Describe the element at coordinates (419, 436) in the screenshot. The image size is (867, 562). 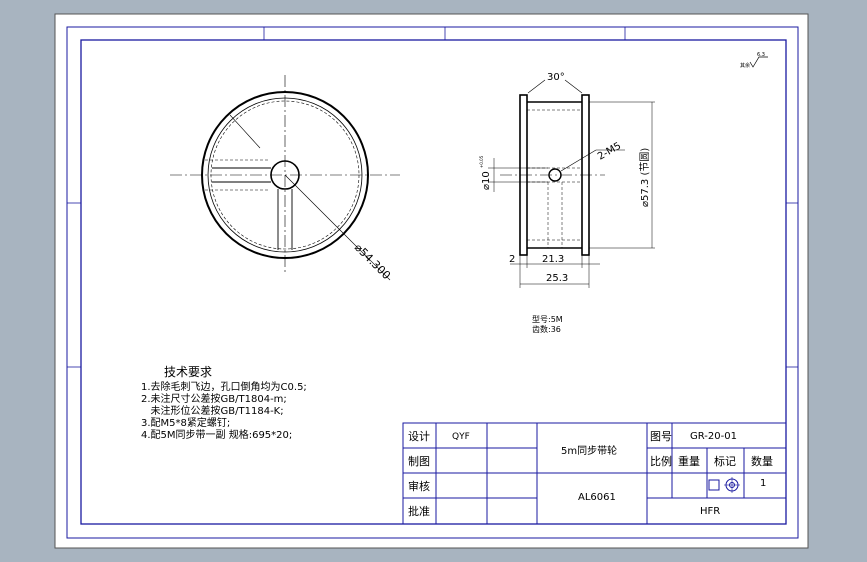
I see `row-label-design: 设计` at that location.